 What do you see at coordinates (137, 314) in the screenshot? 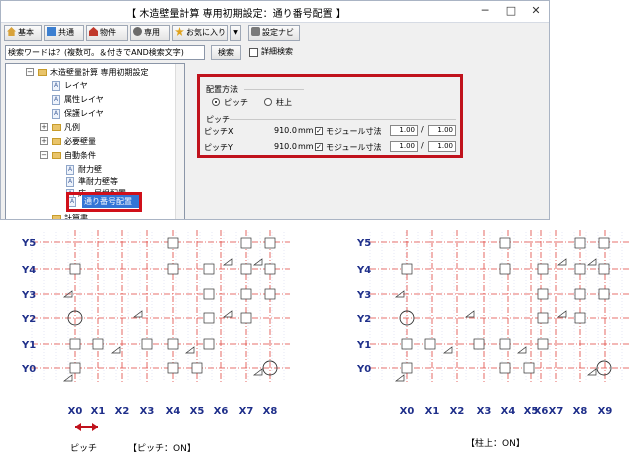
I see `left-brace-symbol` at bounding box center [137, 314].